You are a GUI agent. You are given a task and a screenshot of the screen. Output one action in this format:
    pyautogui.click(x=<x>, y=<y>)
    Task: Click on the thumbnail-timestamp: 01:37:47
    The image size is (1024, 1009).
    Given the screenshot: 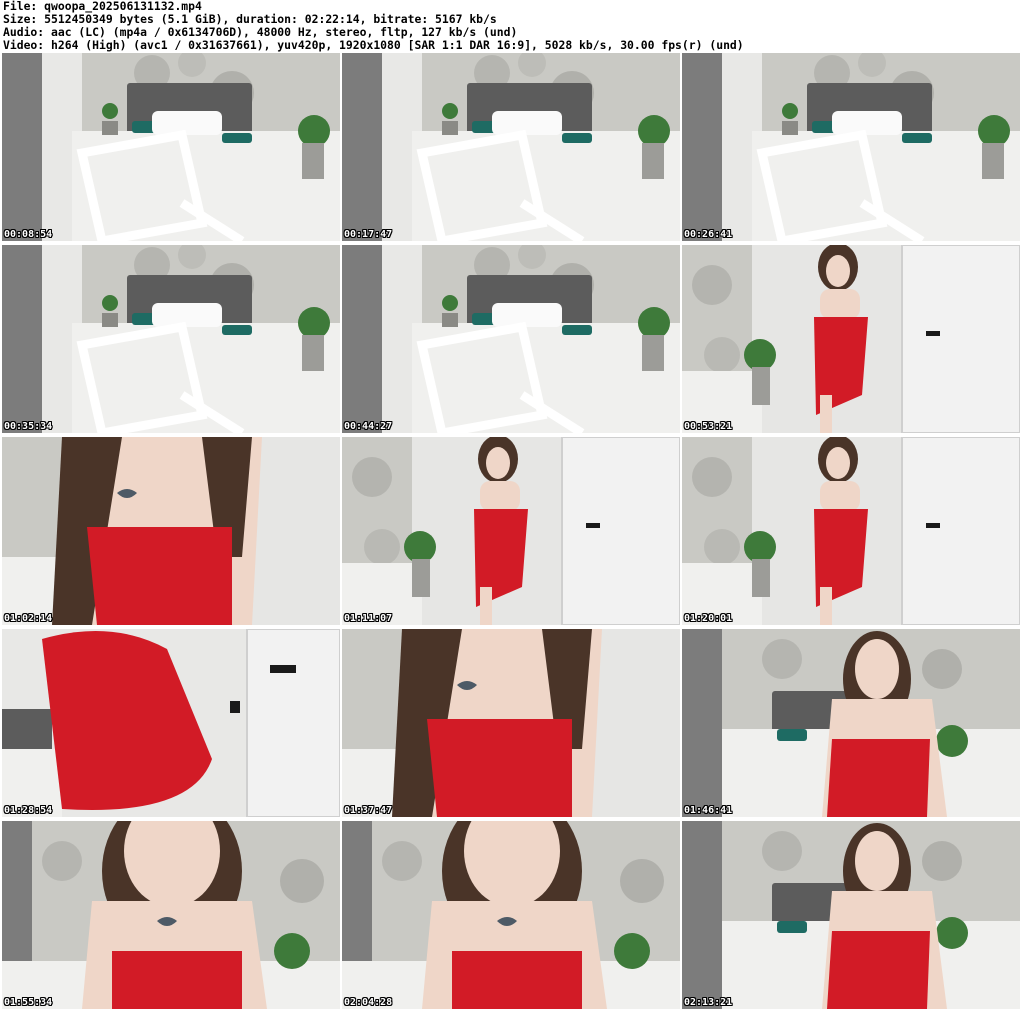 What is the action you would take?
    pyautogui.click(x=368, y=810)
    